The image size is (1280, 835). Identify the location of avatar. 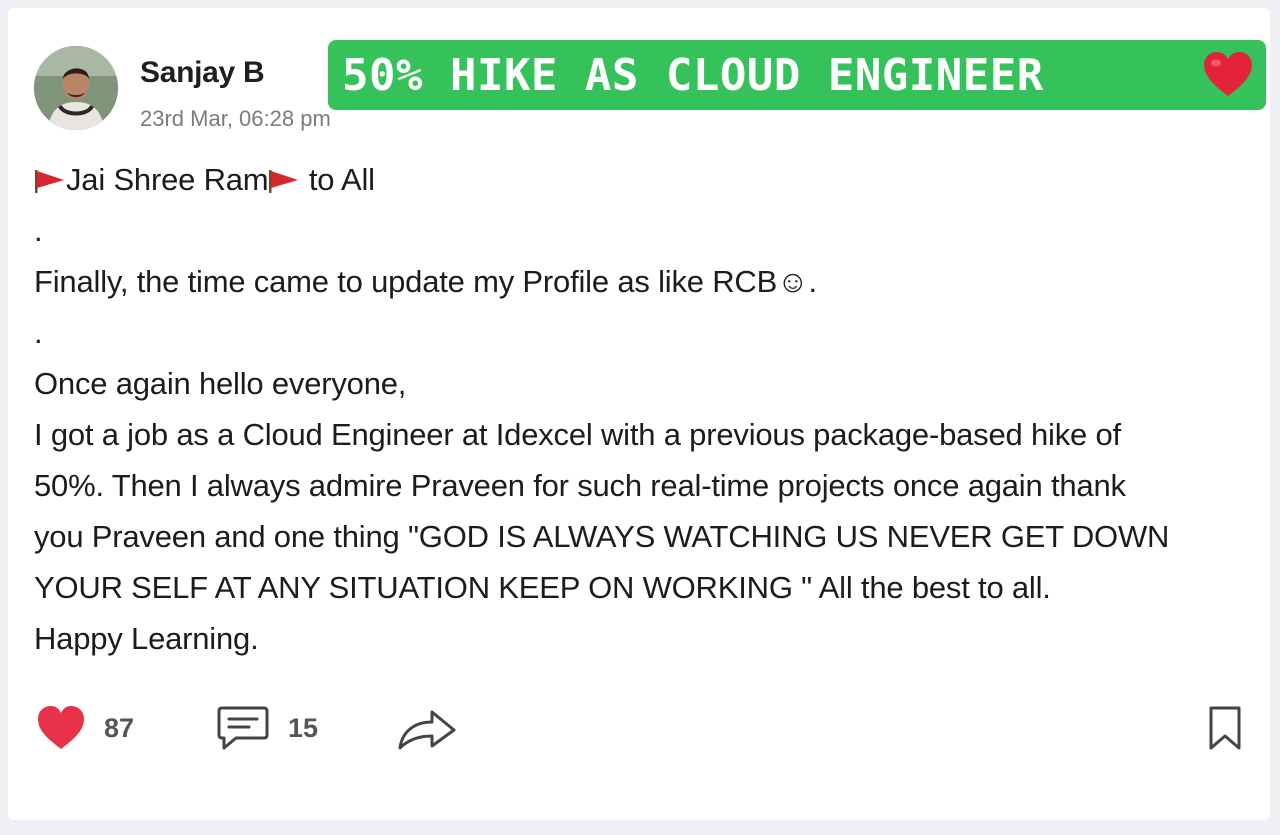
(76, 88).